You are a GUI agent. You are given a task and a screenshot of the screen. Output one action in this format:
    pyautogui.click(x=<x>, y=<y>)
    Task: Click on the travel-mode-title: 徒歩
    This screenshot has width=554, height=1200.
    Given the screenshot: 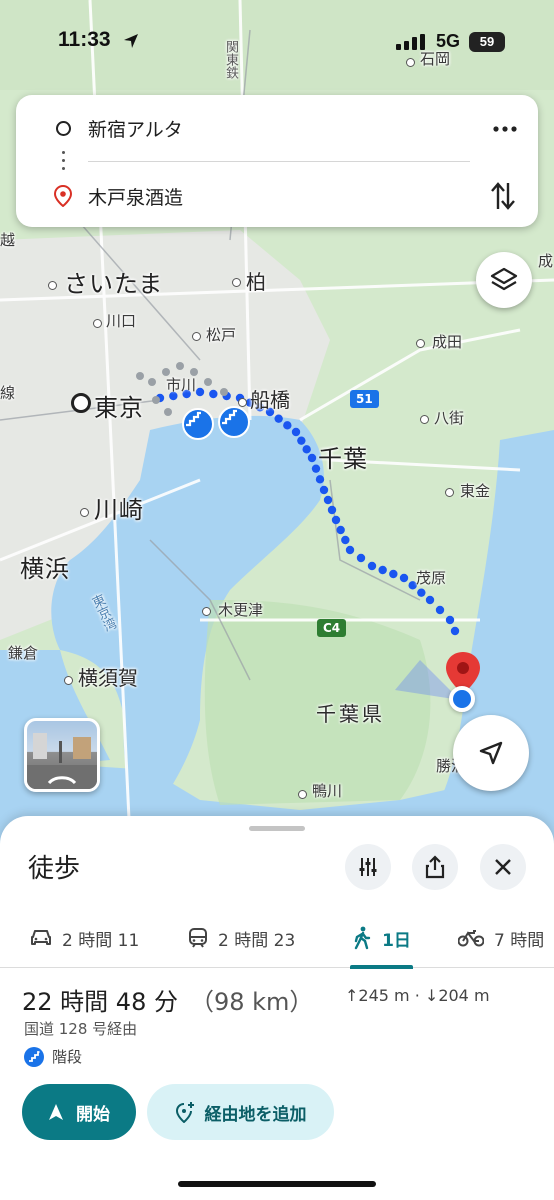 What is the action you would take?
    pyautogui.click(x=54, y=869)
    